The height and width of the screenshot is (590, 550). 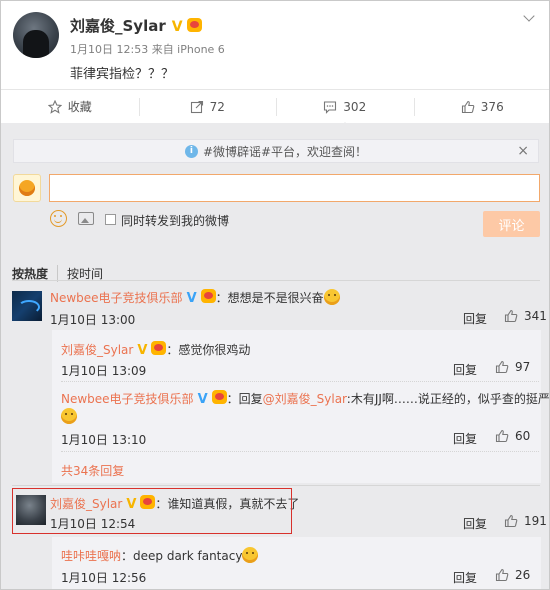 I want to click on cat-emoji-icon, so click(x=331, y=297).